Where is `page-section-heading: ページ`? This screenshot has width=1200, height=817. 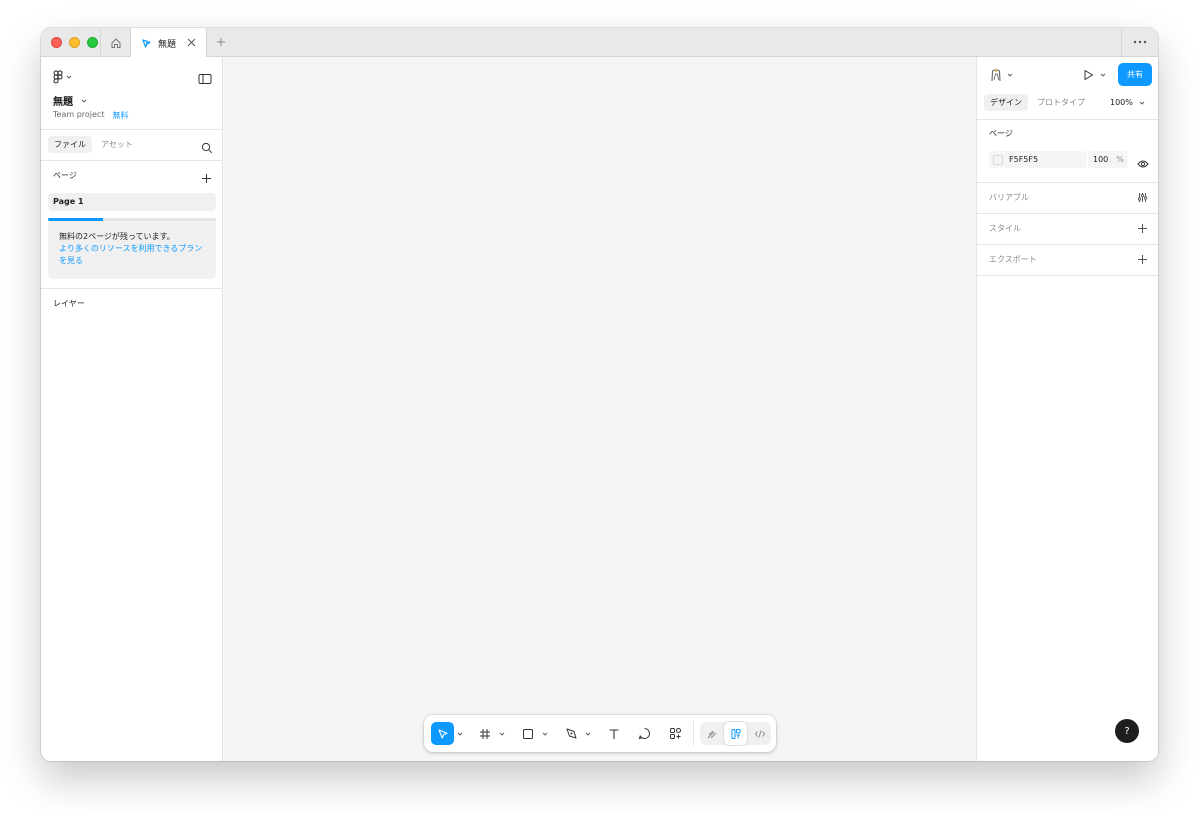
page-section-heading: ページ is located at coordinates (1001, 133).